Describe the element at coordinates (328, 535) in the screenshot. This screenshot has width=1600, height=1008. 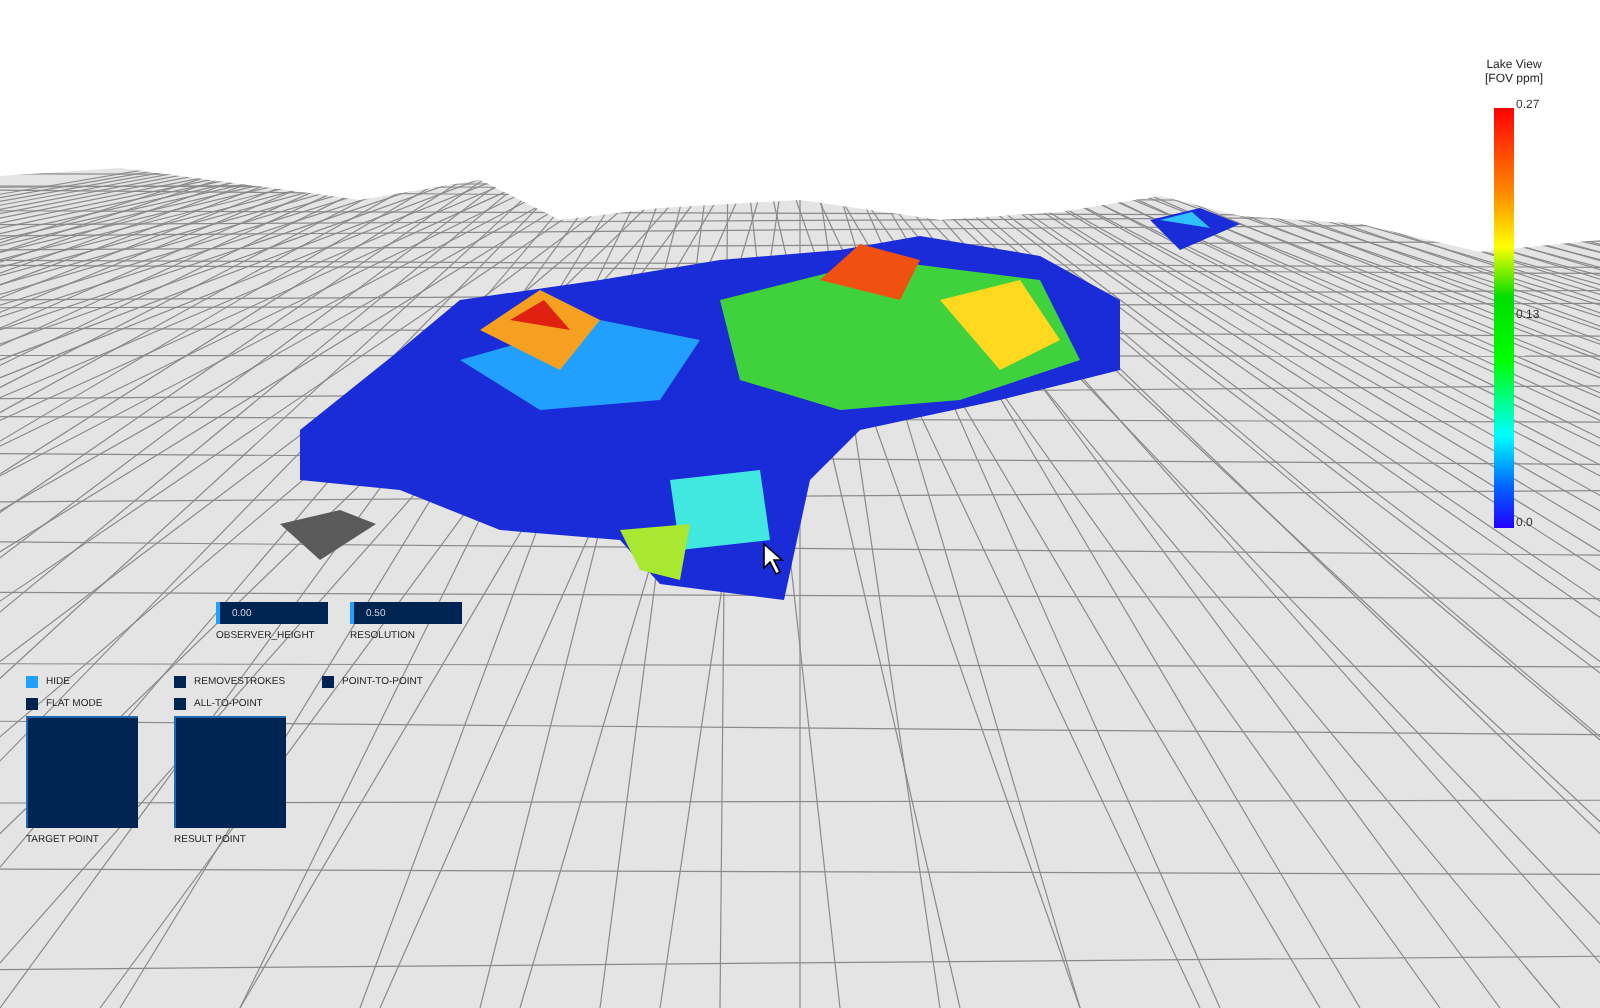
I see `shaded-patch` at that location.